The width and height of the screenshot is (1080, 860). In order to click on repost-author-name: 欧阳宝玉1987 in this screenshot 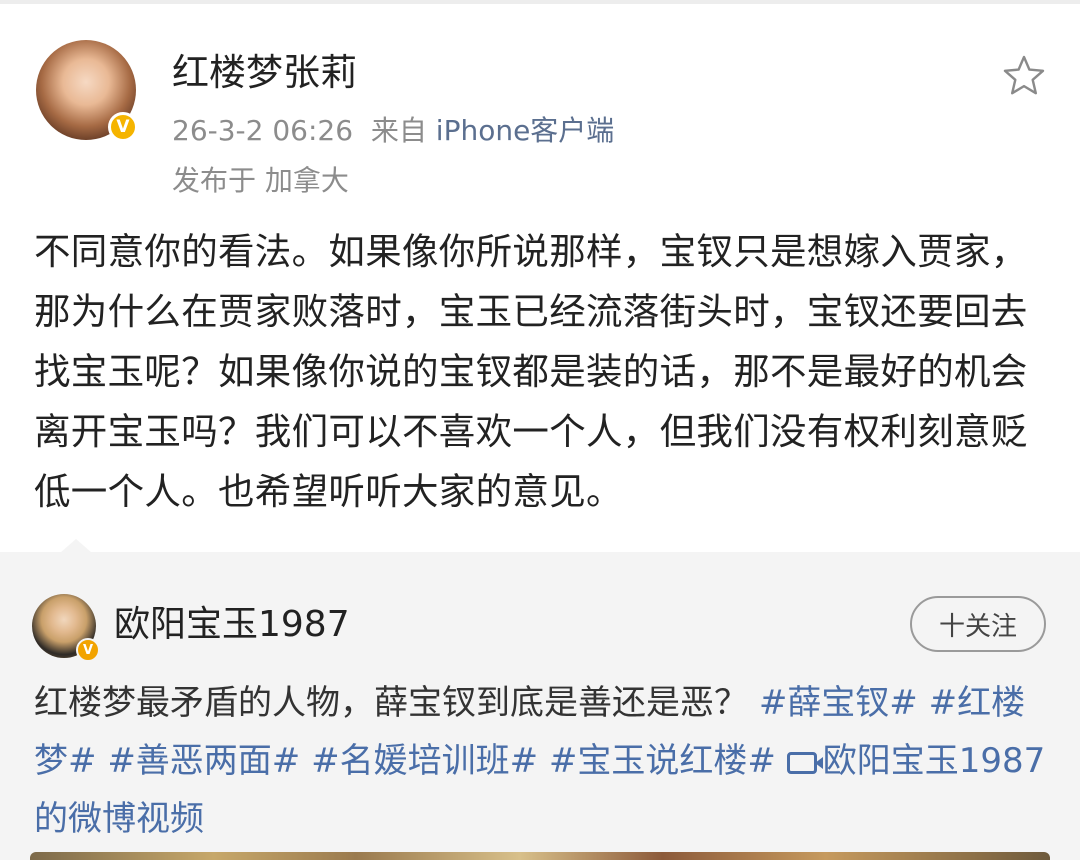, I will do `click(232, 625)`.